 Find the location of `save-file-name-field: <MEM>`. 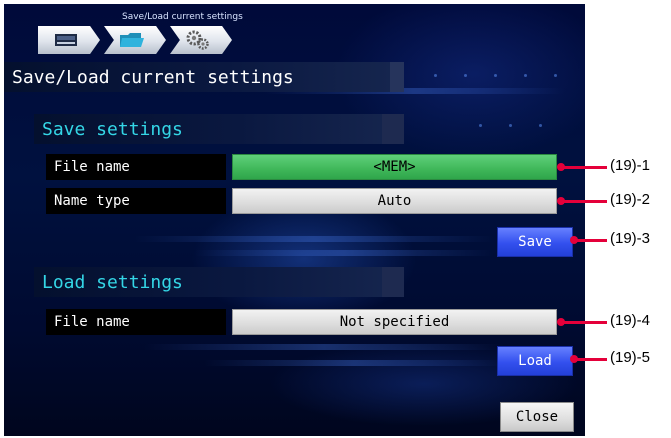

save-file-name-field: <MEM> is located at coordinates (394, 167).